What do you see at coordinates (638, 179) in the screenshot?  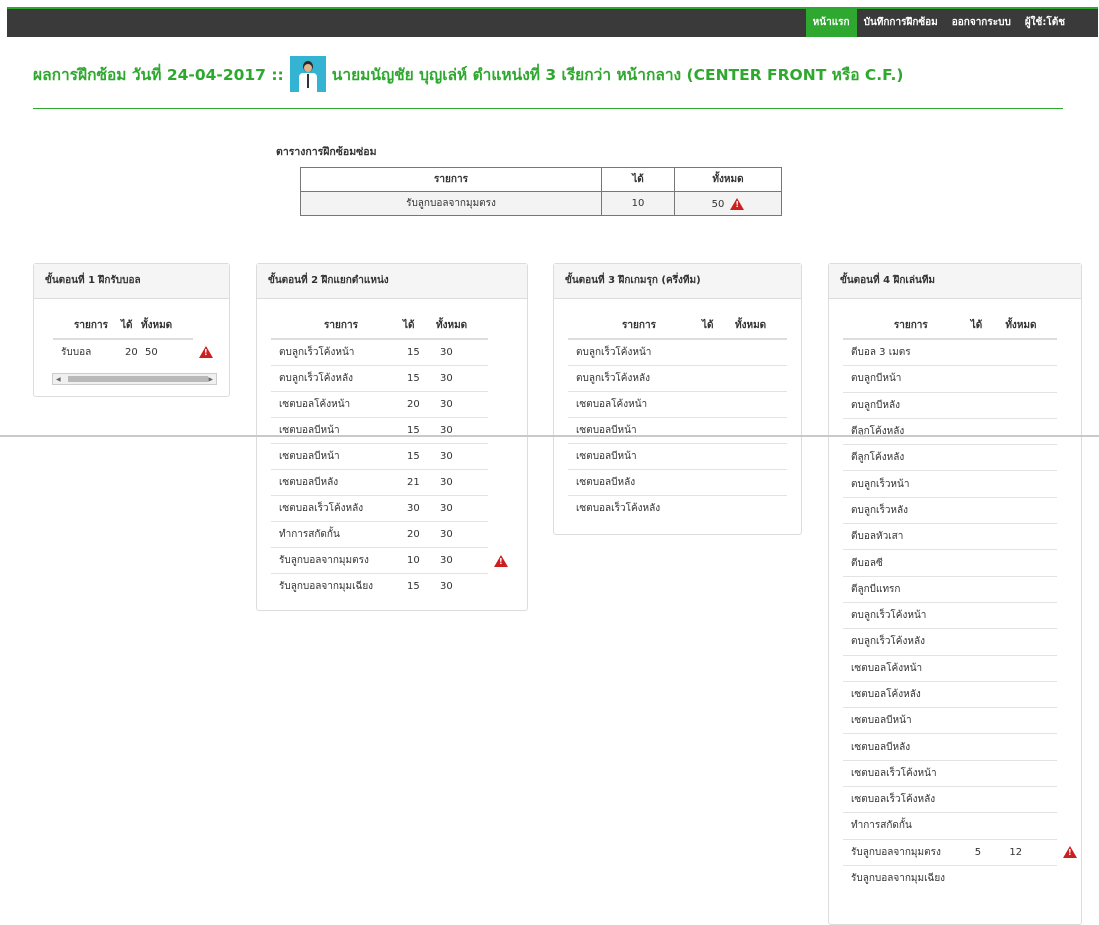 I see `summary-col-got: ได้` at bounding box center [638, 179].